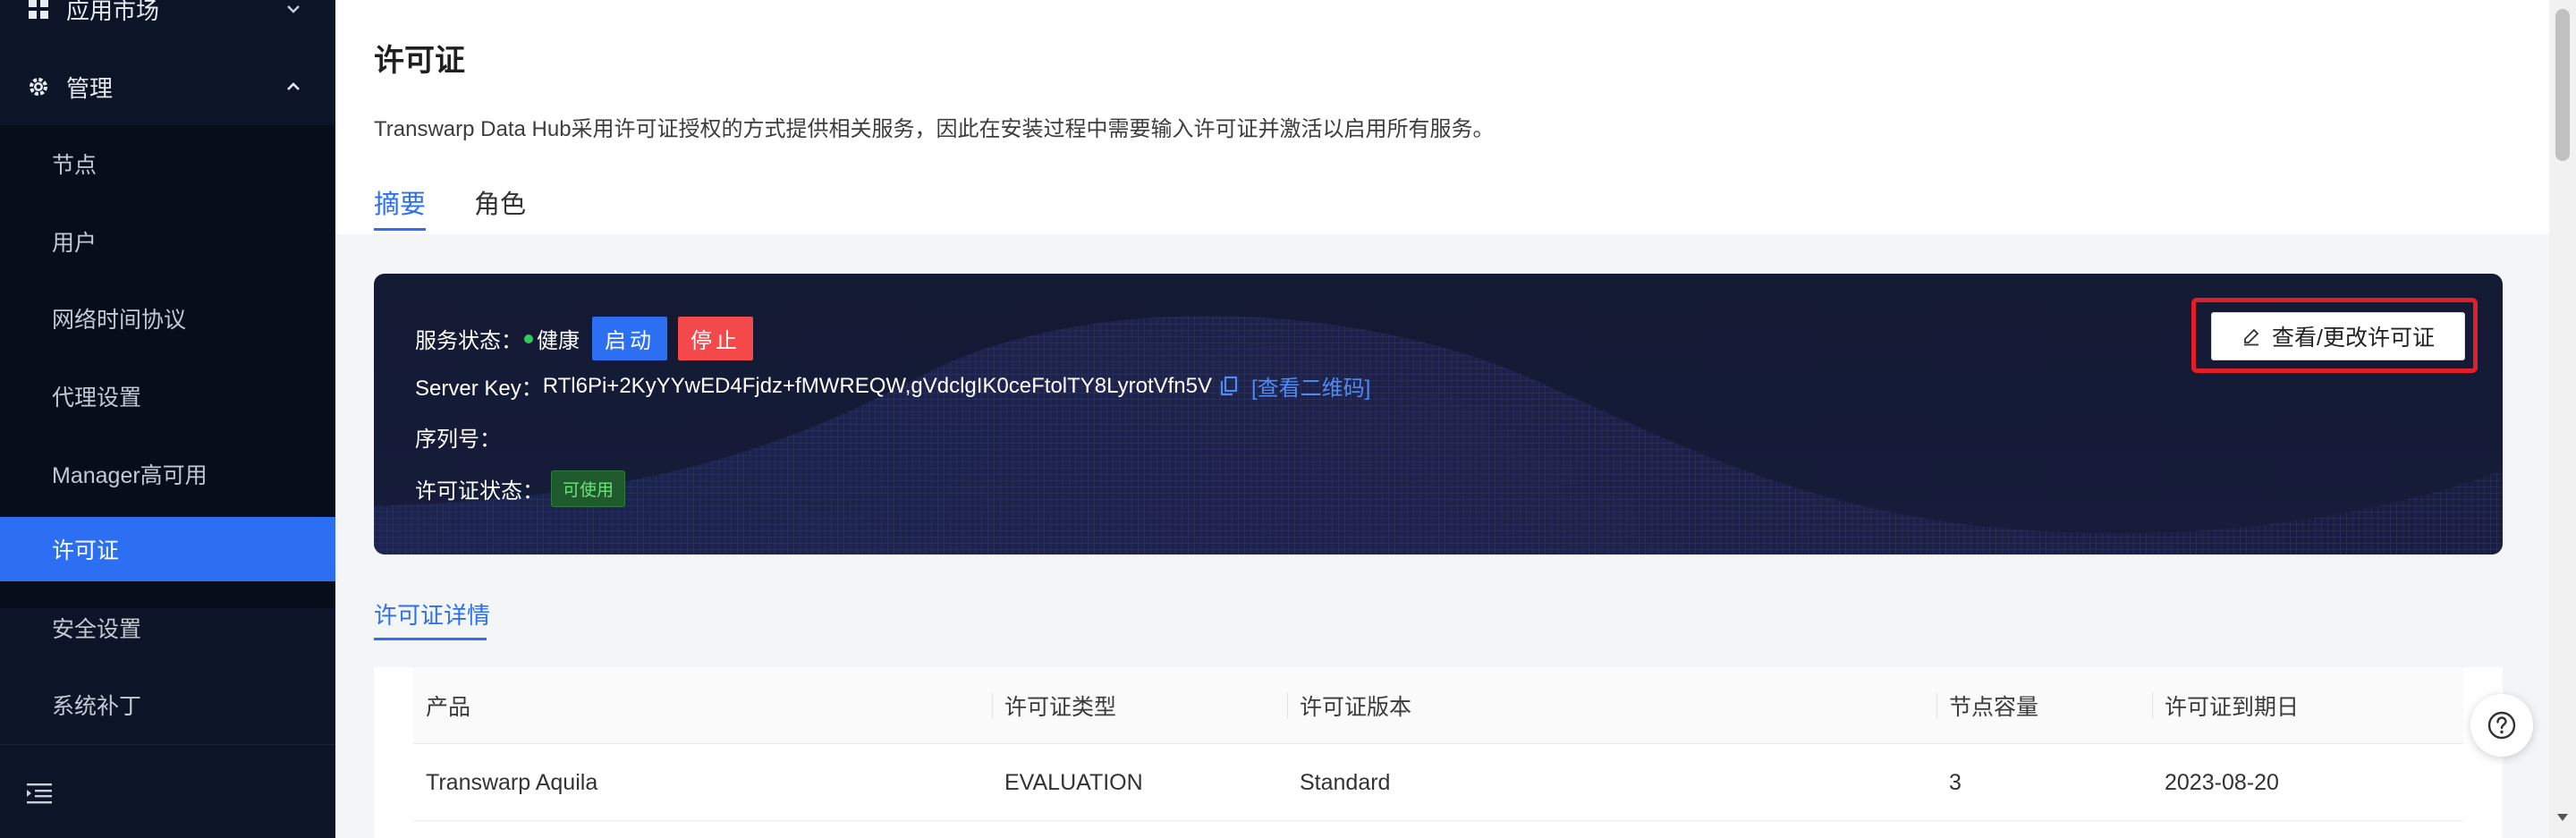  Describe the element at coordinates (39, 793) in the screenshot. I see `menu-collapse-icon` at that location.